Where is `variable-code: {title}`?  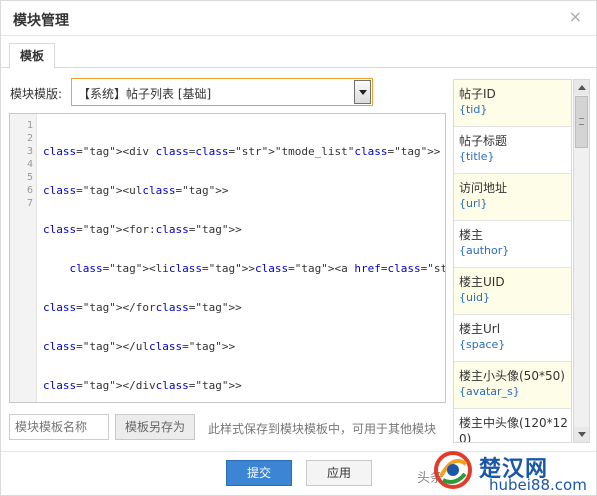
variable-code: {title} is located at coordinates (477, 156).